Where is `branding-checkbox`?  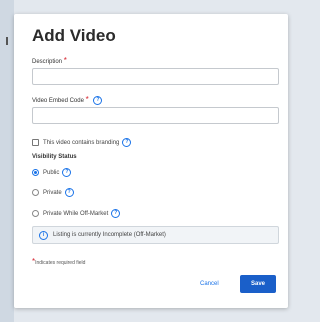 branding-checkbox is located at coordinates (35, 142).